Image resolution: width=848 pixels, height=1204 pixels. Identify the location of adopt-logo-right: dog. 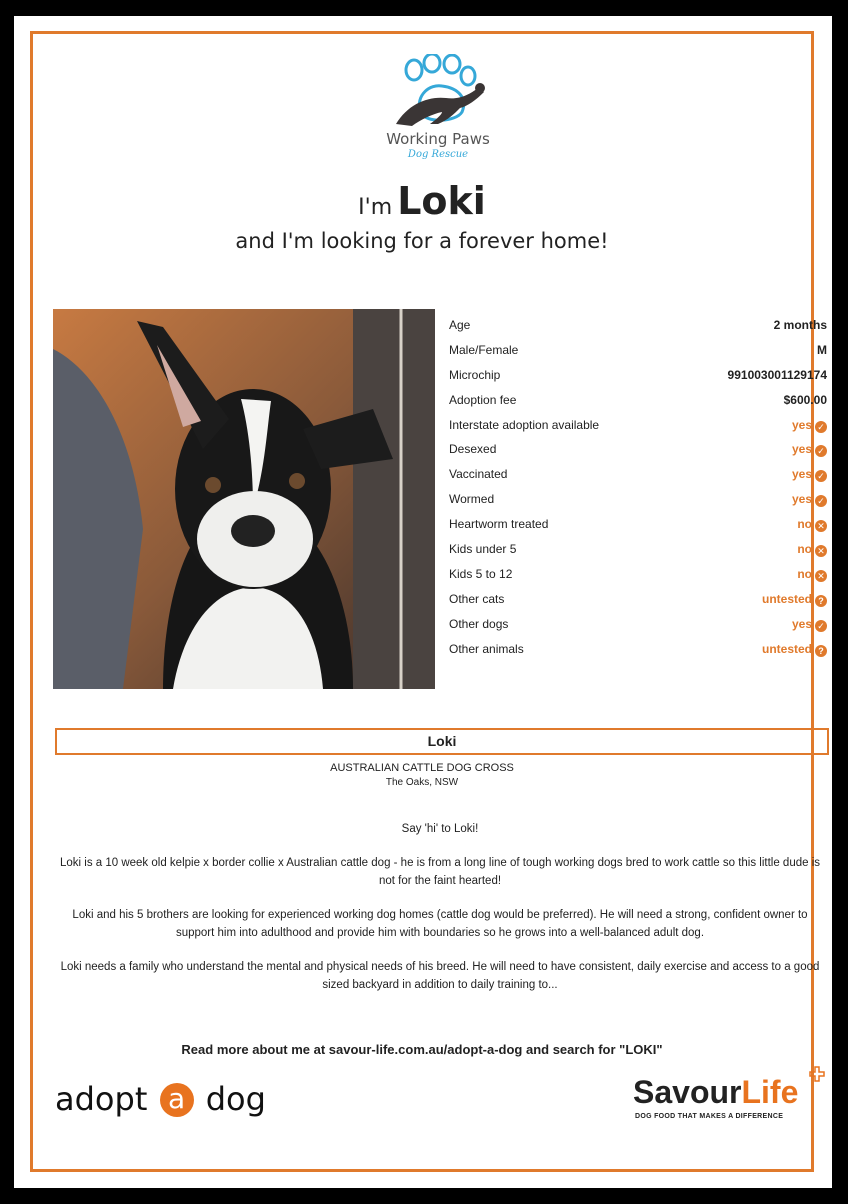
(235, 1099).